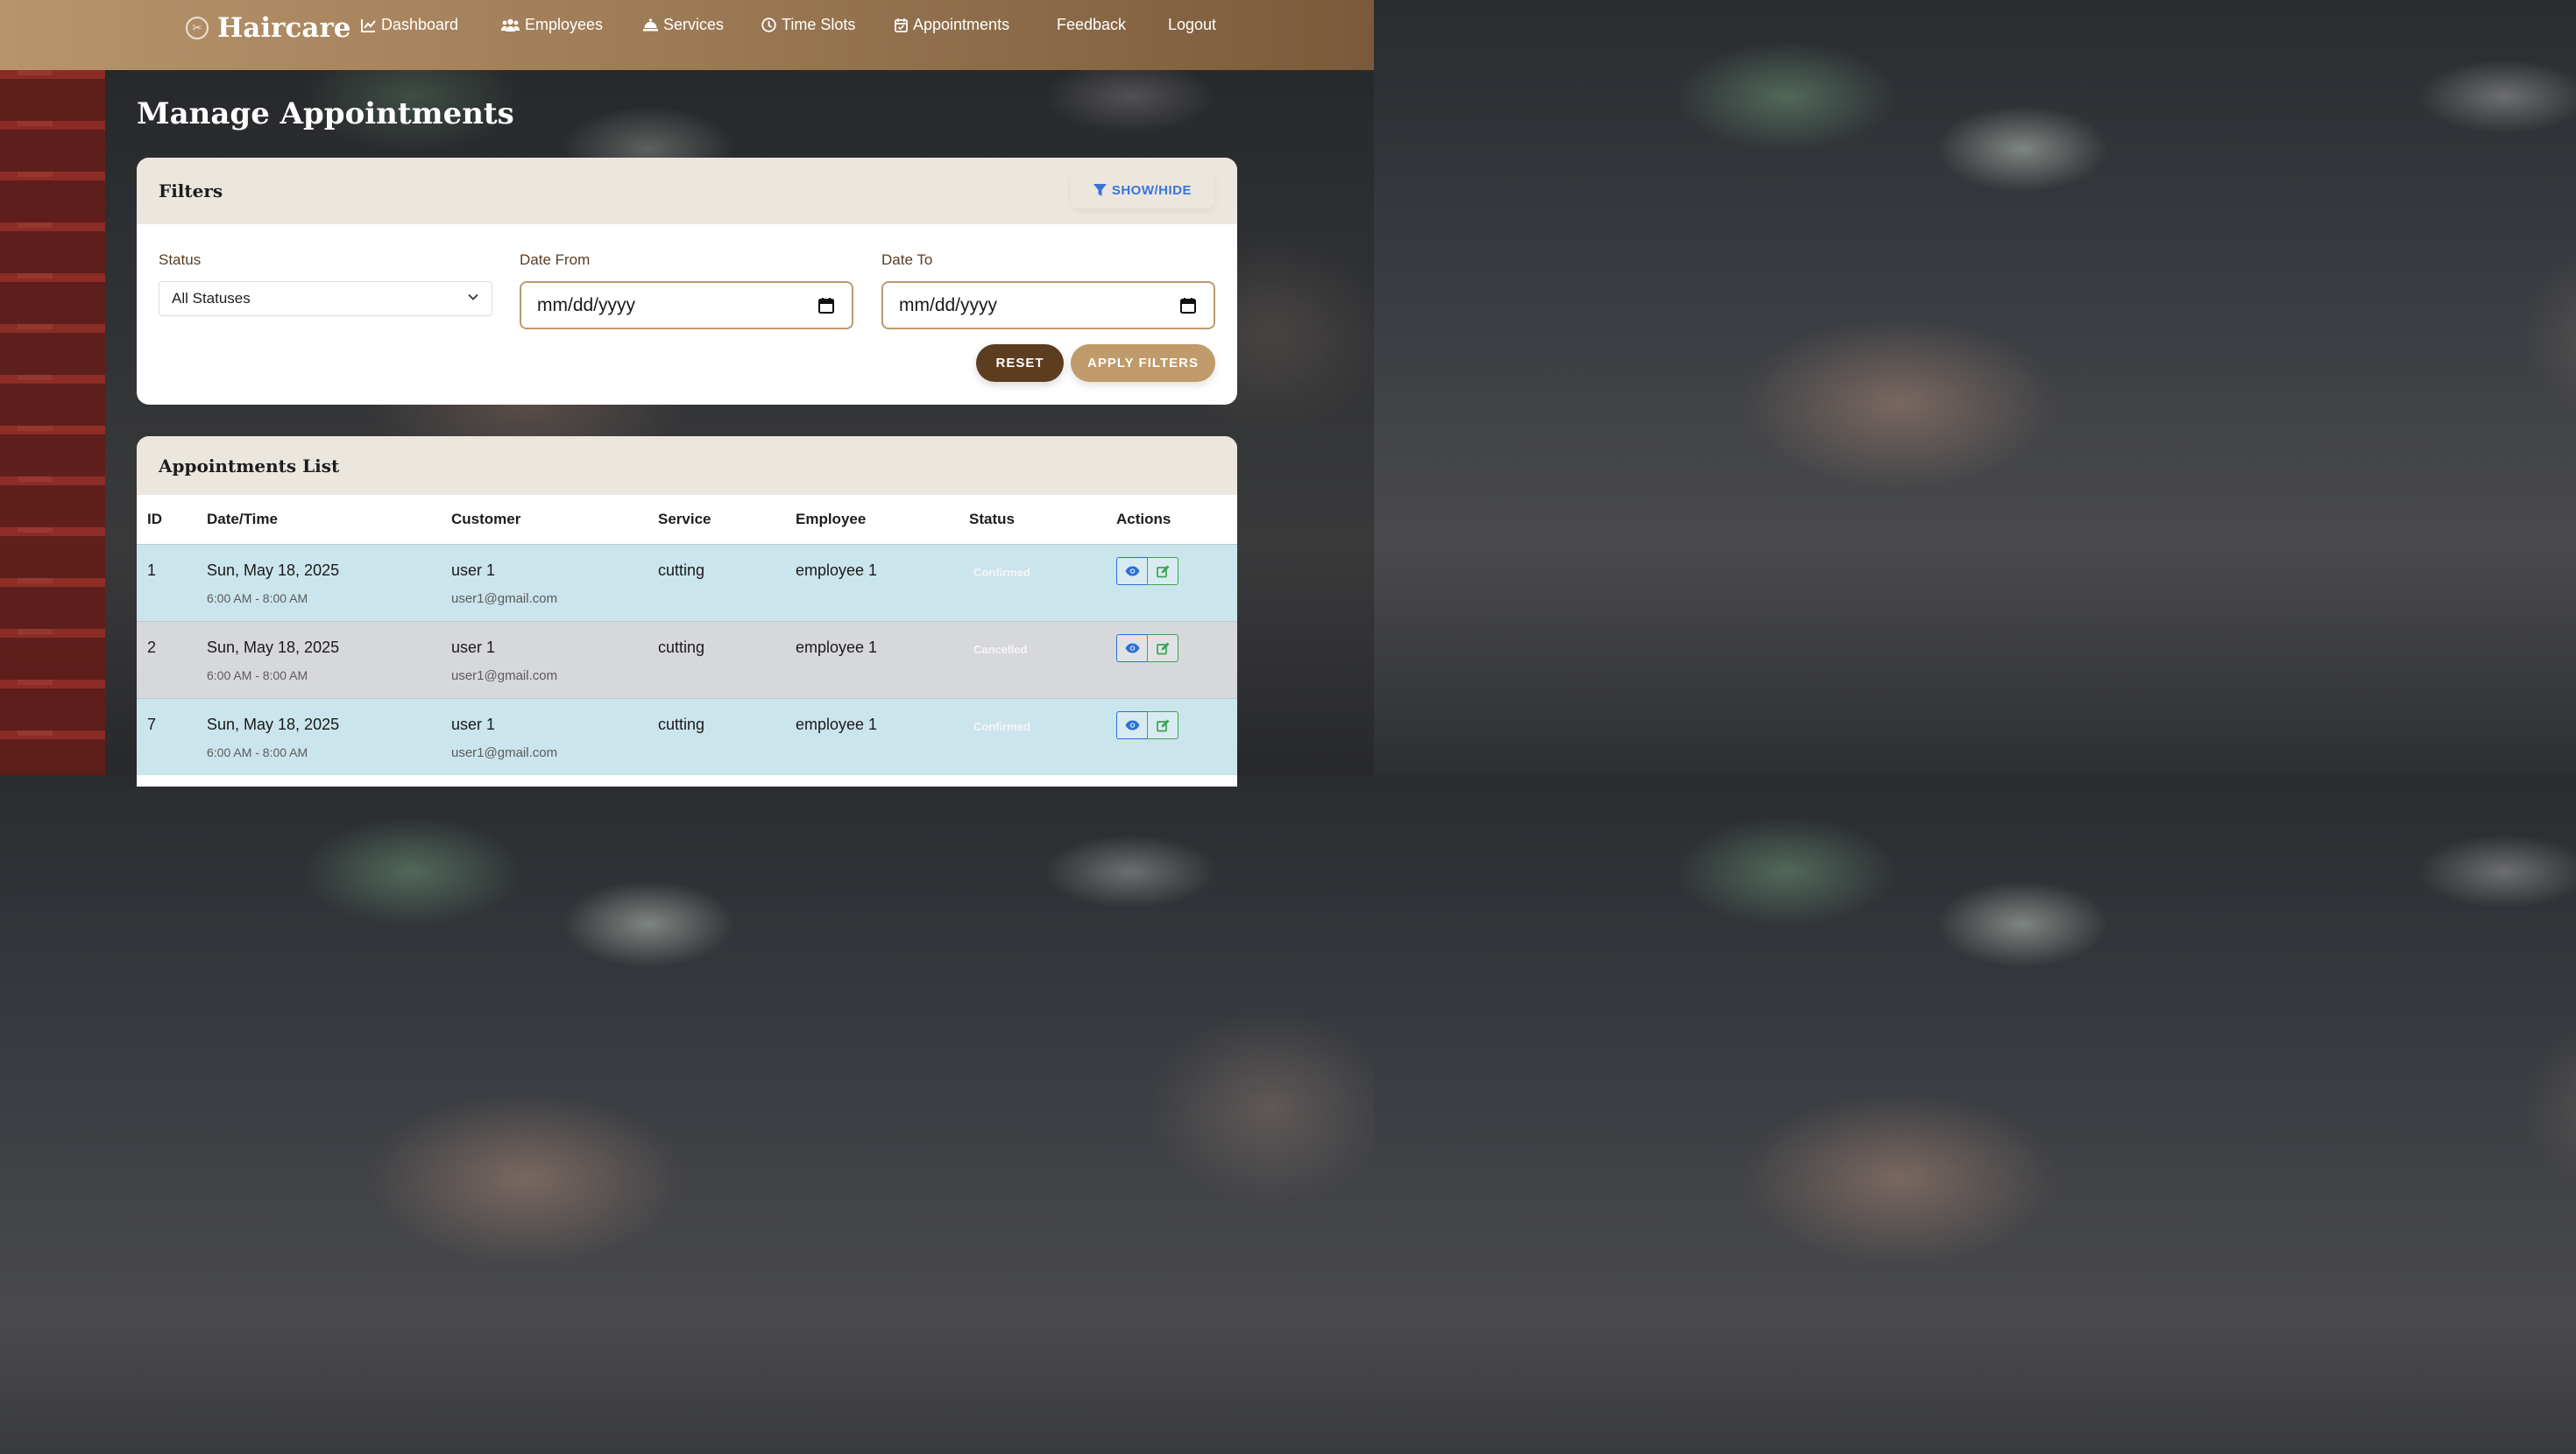 The height and width of the screenshot is (1454, 2576). I want to click on status-select: All Statuses, so click(325, 298).